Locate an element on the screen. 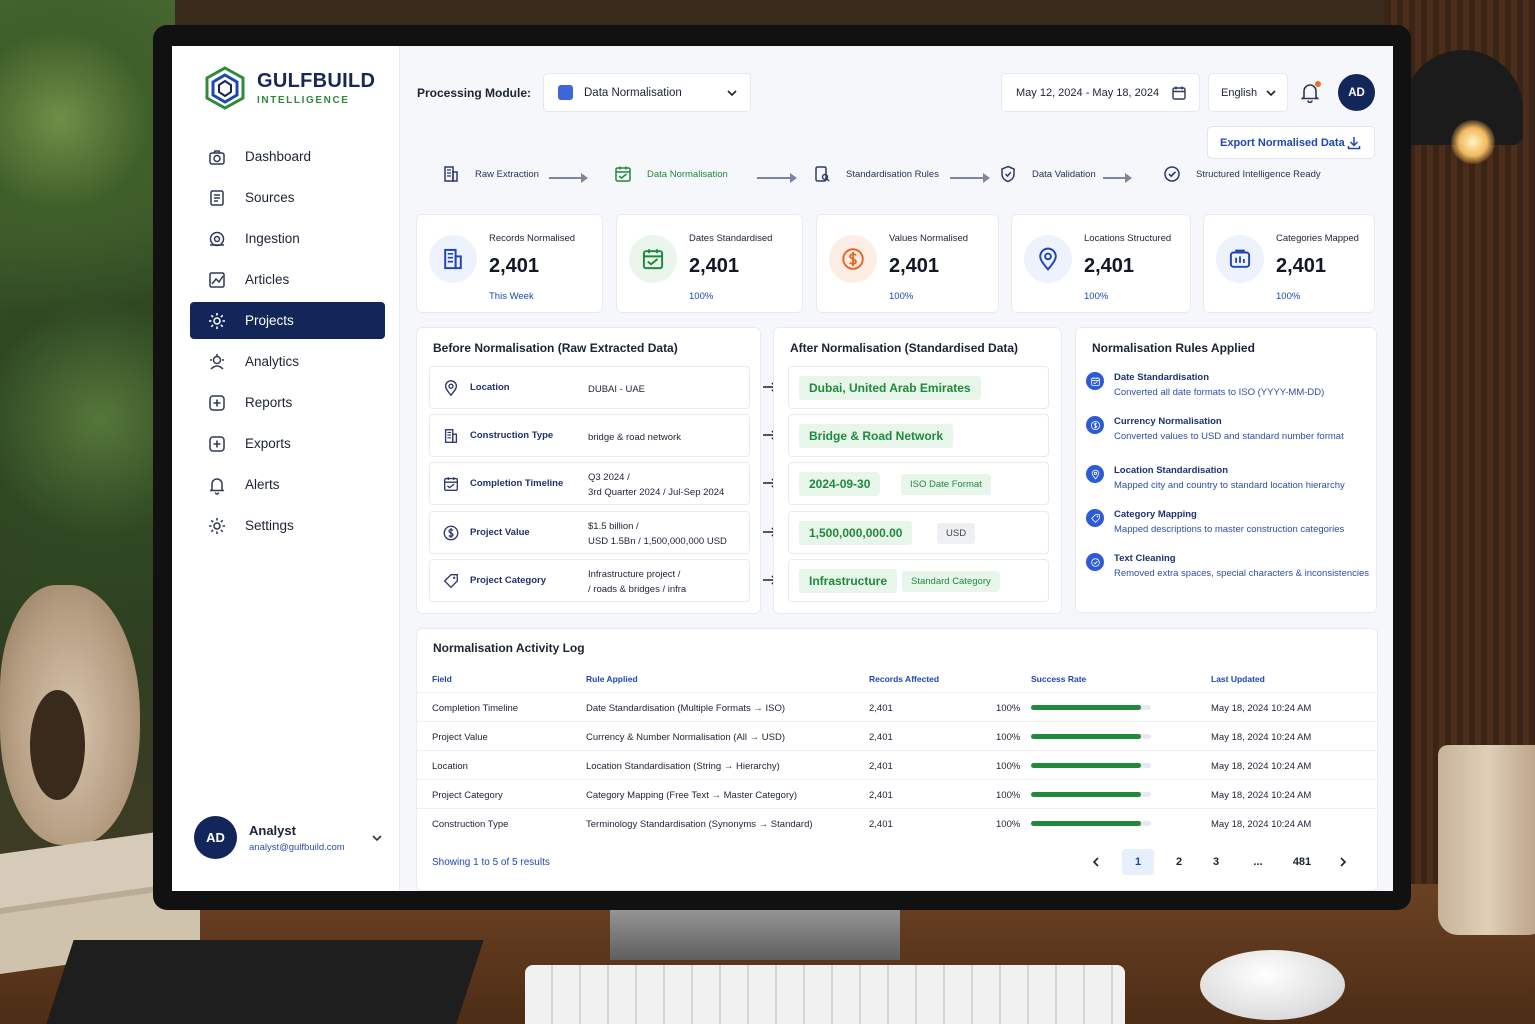 This screenshot has height=1024, width=1535. pagination-page: 481 is located at coordinates (1302, 862).